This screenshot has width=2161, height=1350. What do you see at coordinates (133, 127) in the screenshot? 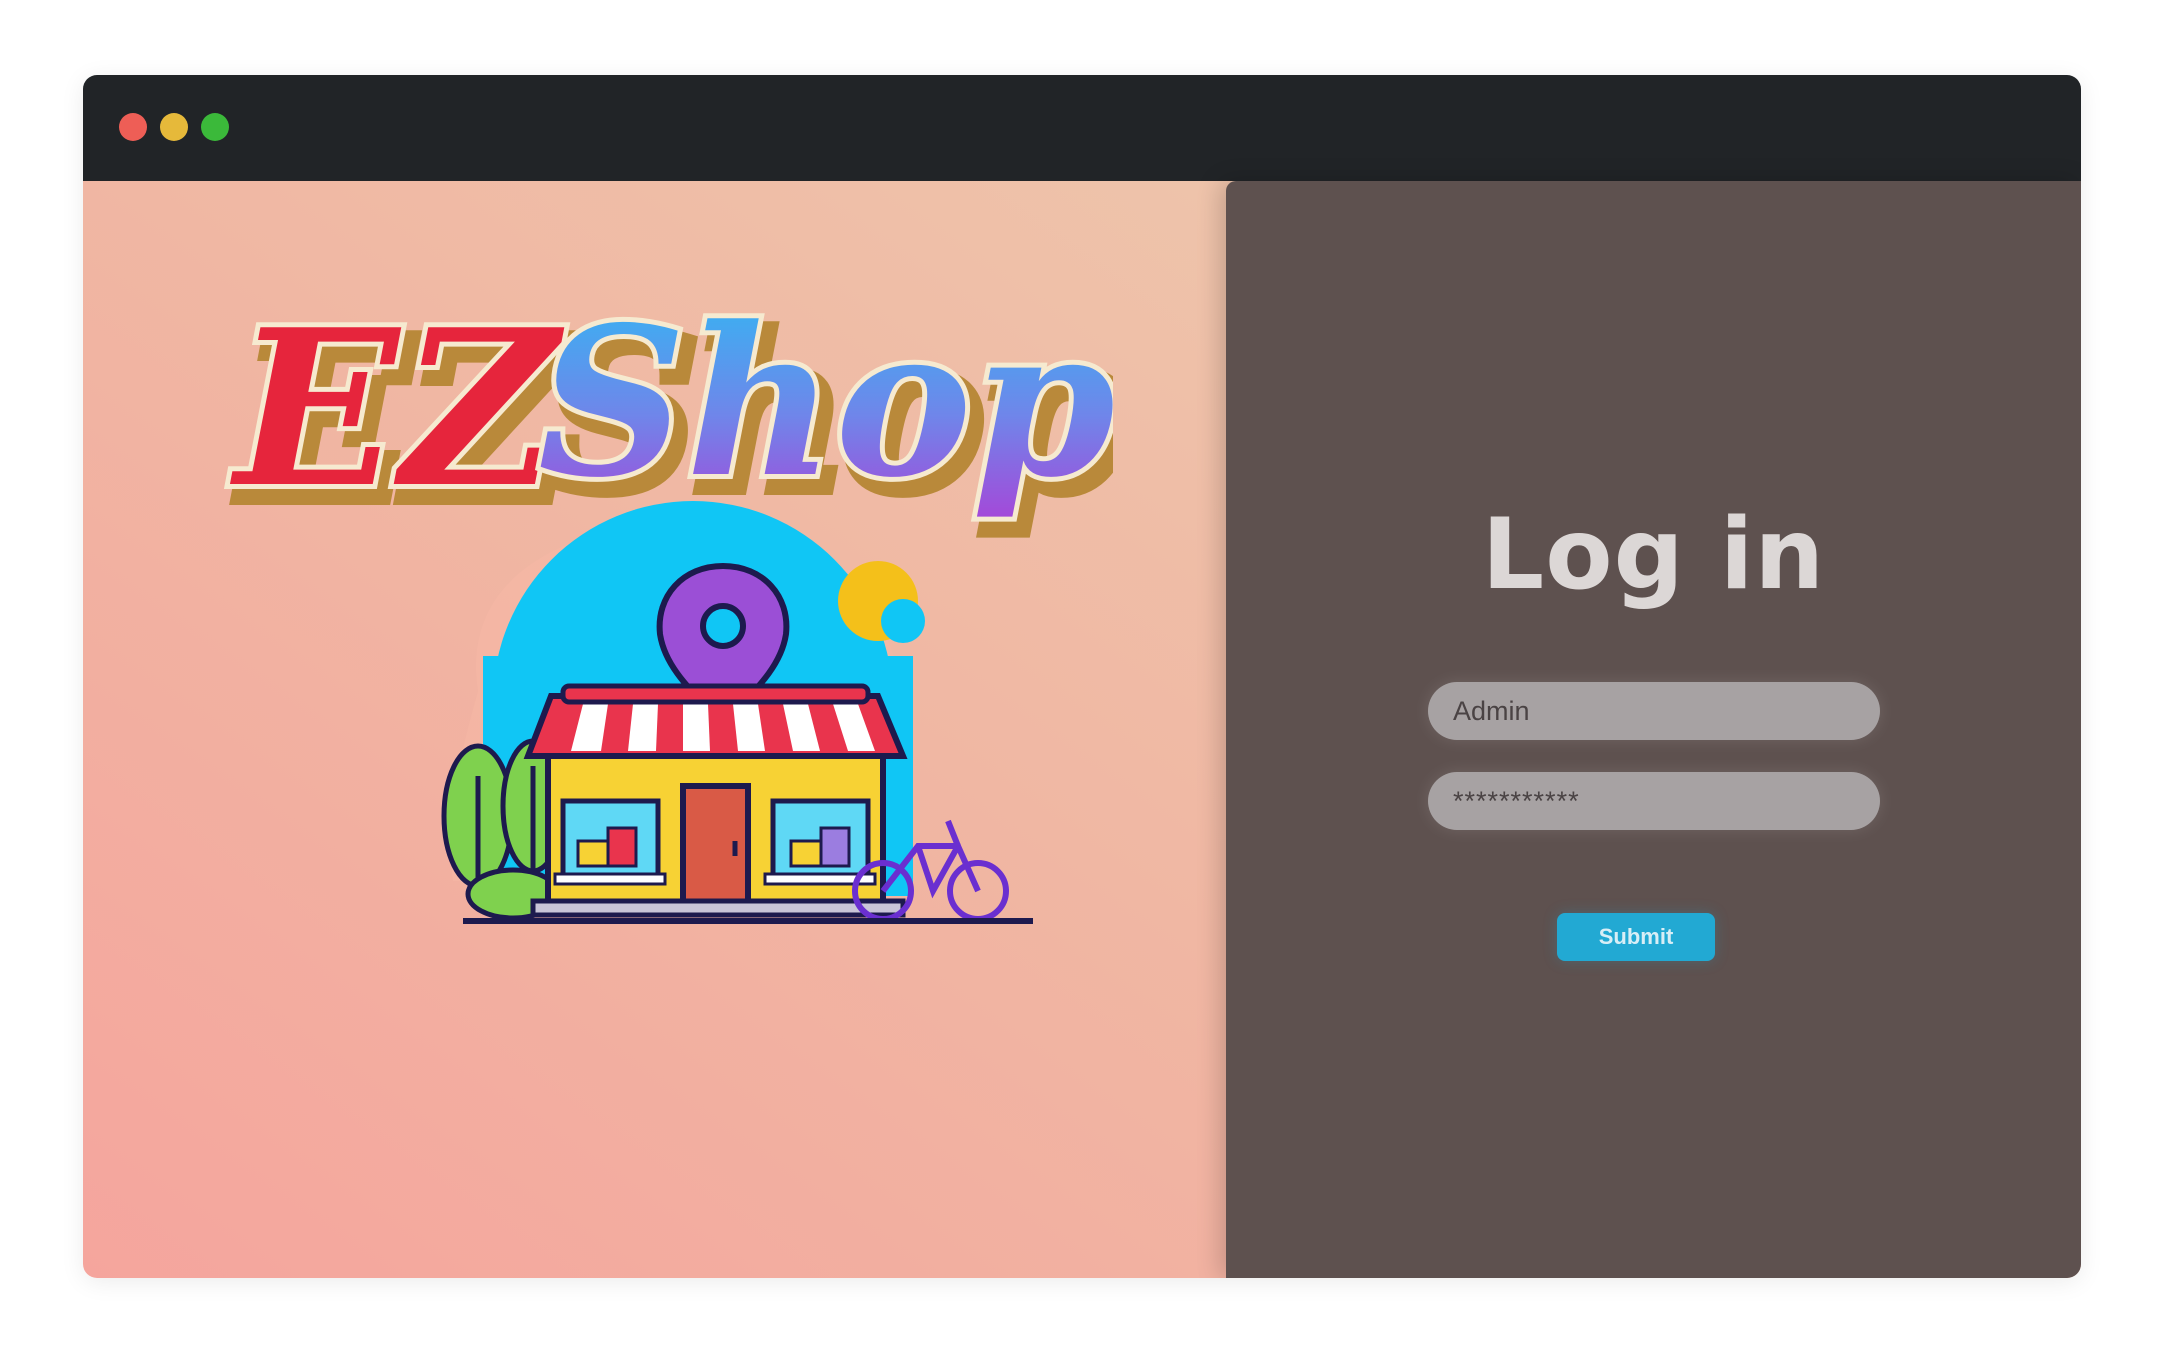
I see `close-window-button` at bounding box center [133, 127].